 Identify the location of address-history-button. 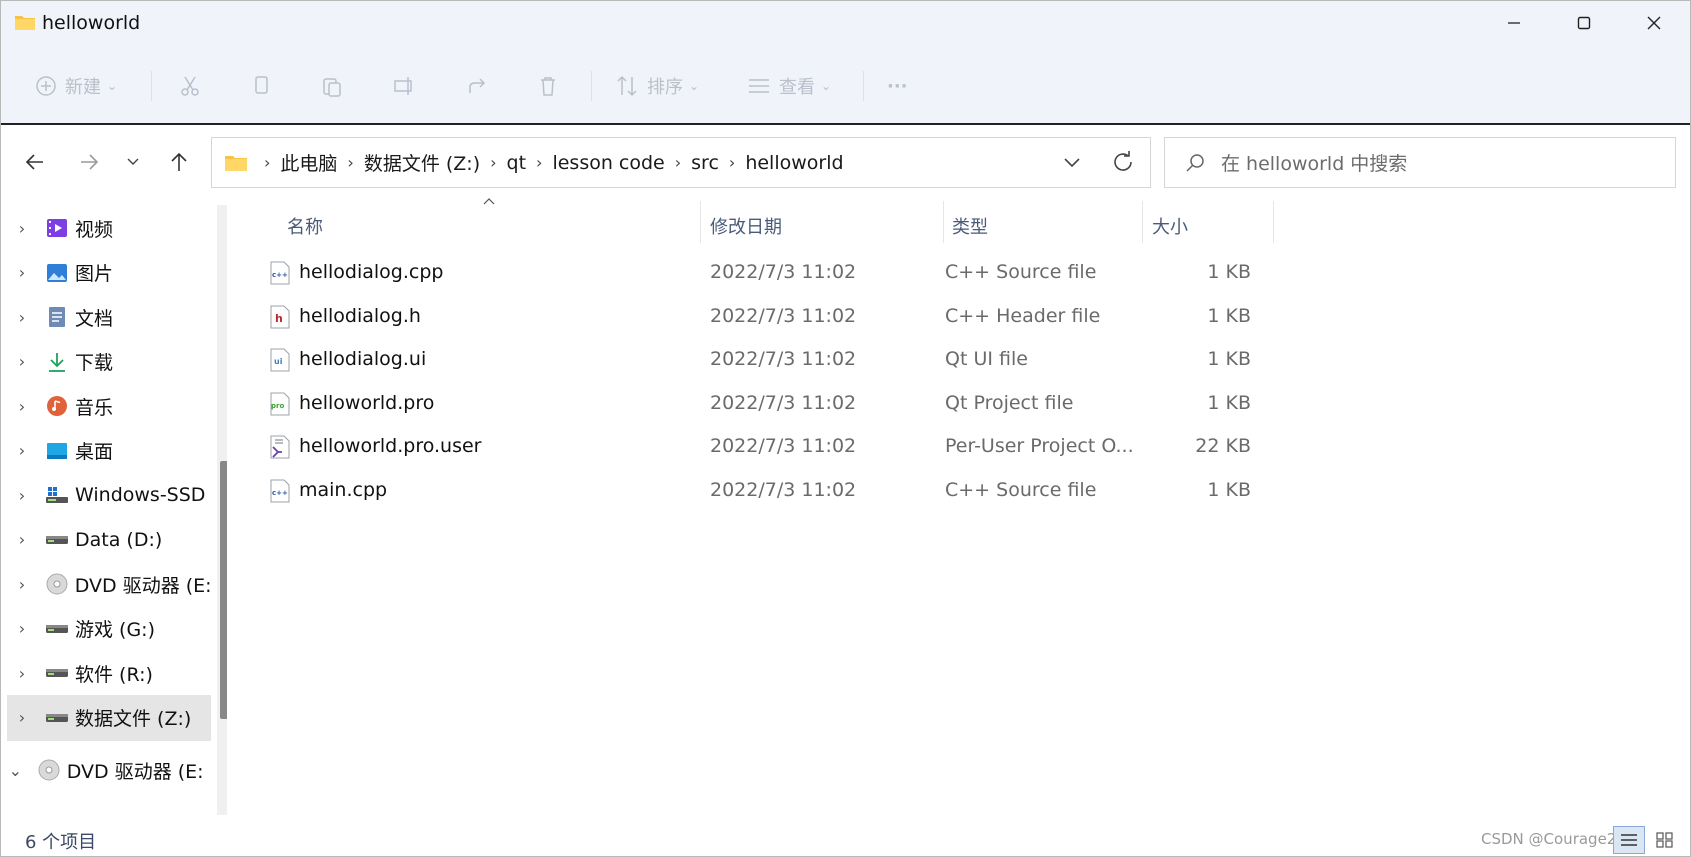
(1072, 164).